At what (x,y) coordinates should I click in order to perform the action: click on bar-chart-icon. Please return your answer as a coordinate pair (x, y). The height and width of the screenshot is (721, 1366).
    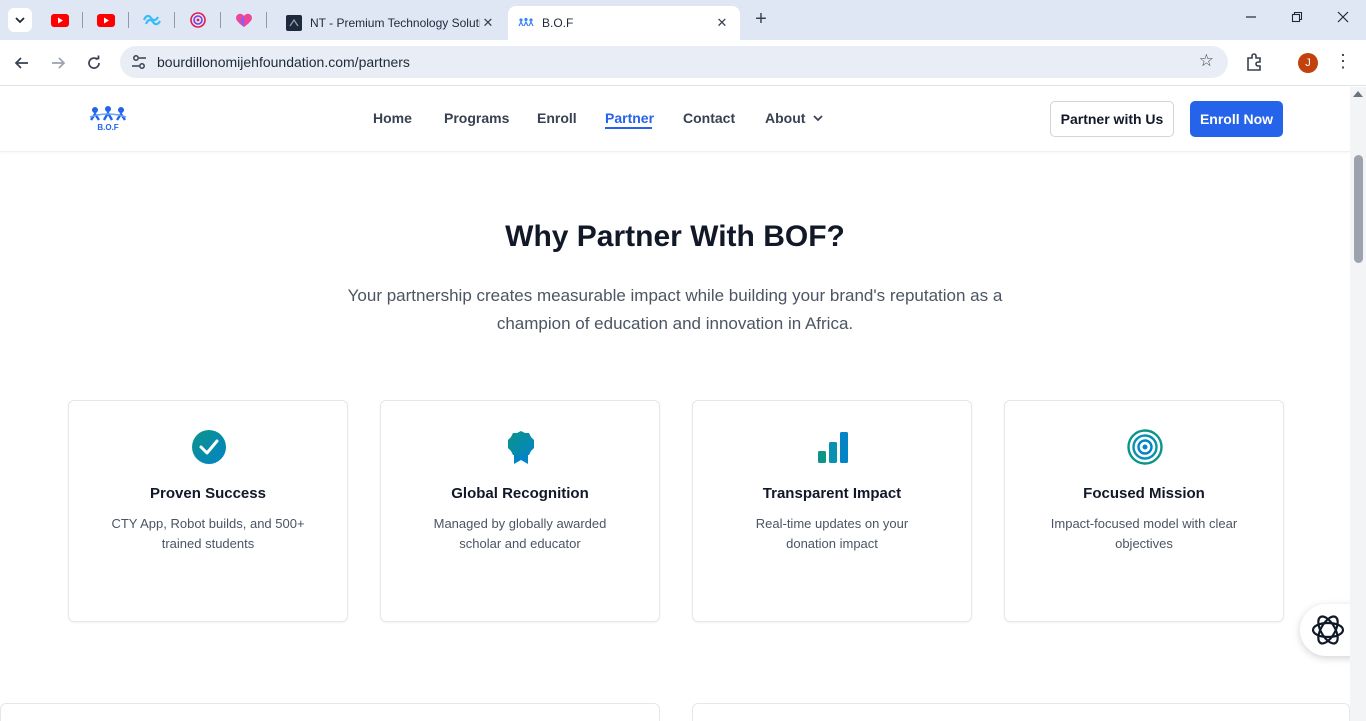
    Looking at the image, I should click on (833, 447).